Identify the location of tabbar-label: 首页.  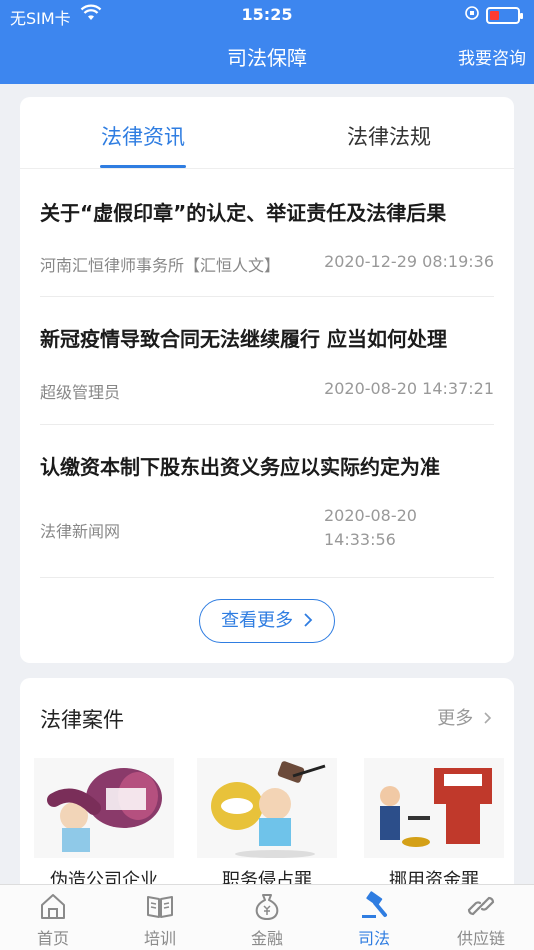
(52, 938).